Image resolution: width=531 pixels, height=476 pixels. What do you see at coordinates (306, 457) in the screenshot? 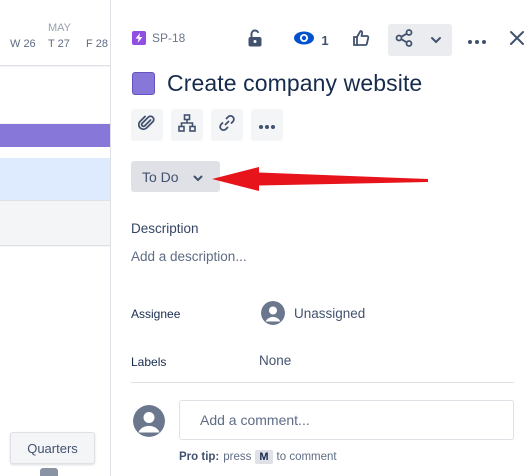
I see `pro-tip-suffix: to comment` at bounding box center [306, 457].